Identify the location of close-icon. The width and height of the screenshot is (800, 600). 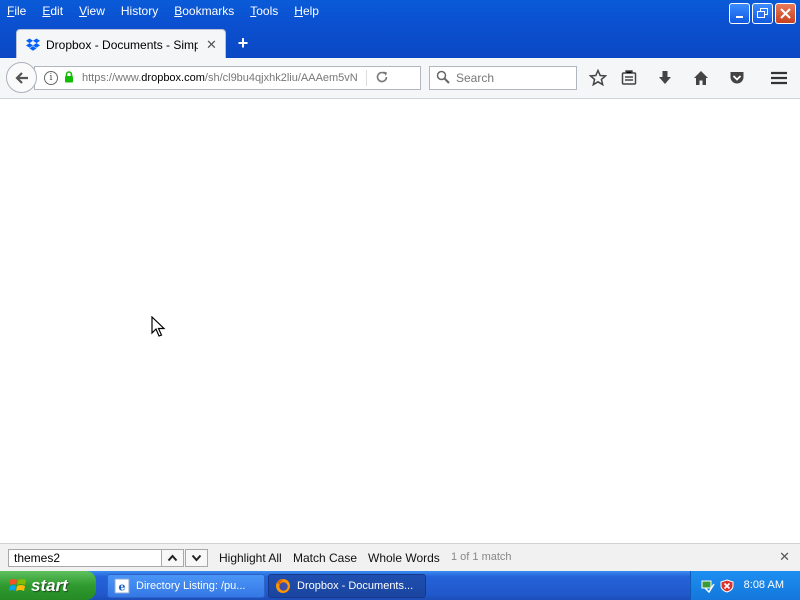
(785, 13).